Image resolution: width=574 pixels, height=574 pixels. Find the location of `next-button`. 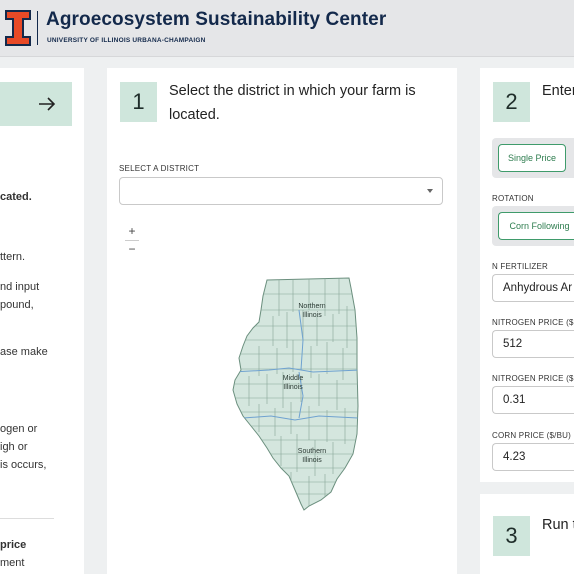

next-button is located at coordinates (36, 104).